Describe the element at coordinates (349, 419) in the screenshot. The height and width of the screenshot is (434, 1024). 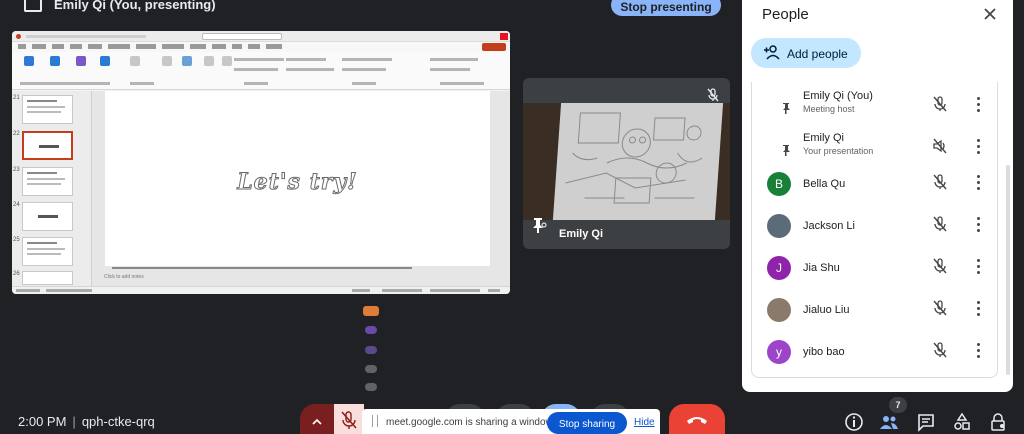
I see `mic-toggle-button` at that location.